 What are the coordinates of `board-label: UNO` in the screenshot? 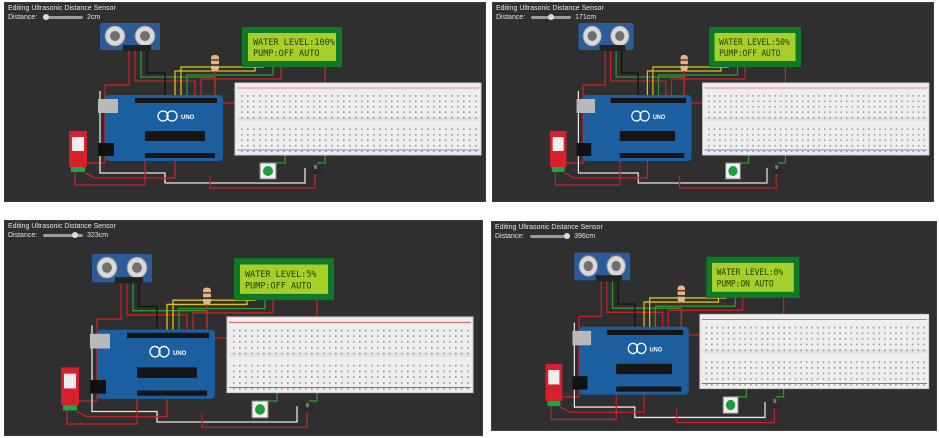 It's located at (188, 118).